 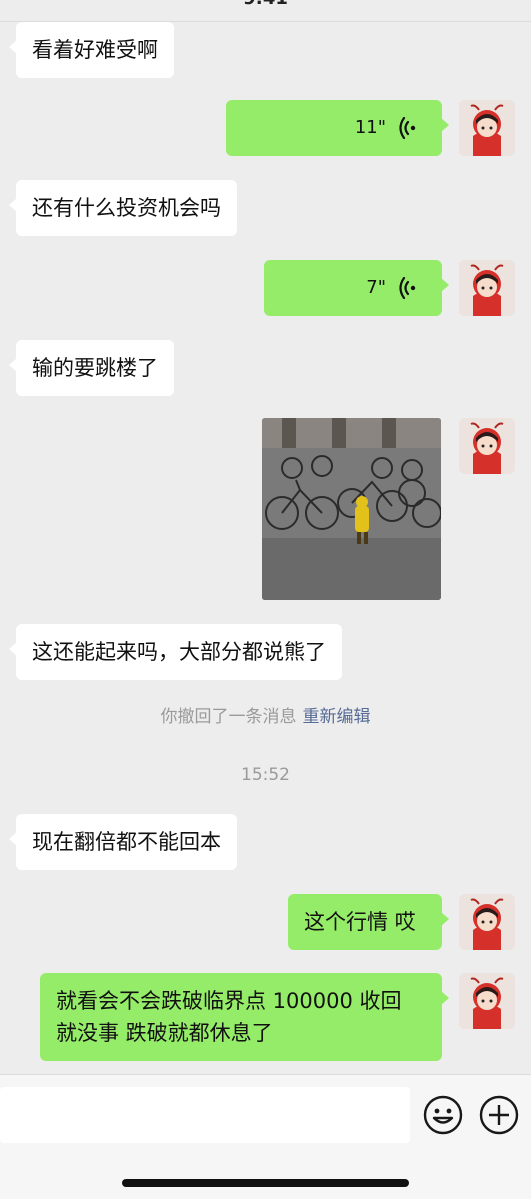 What do you see at coordinates (205, 1115) in the screenshot?
I see `message-input` at bounding box center [205, 1115].